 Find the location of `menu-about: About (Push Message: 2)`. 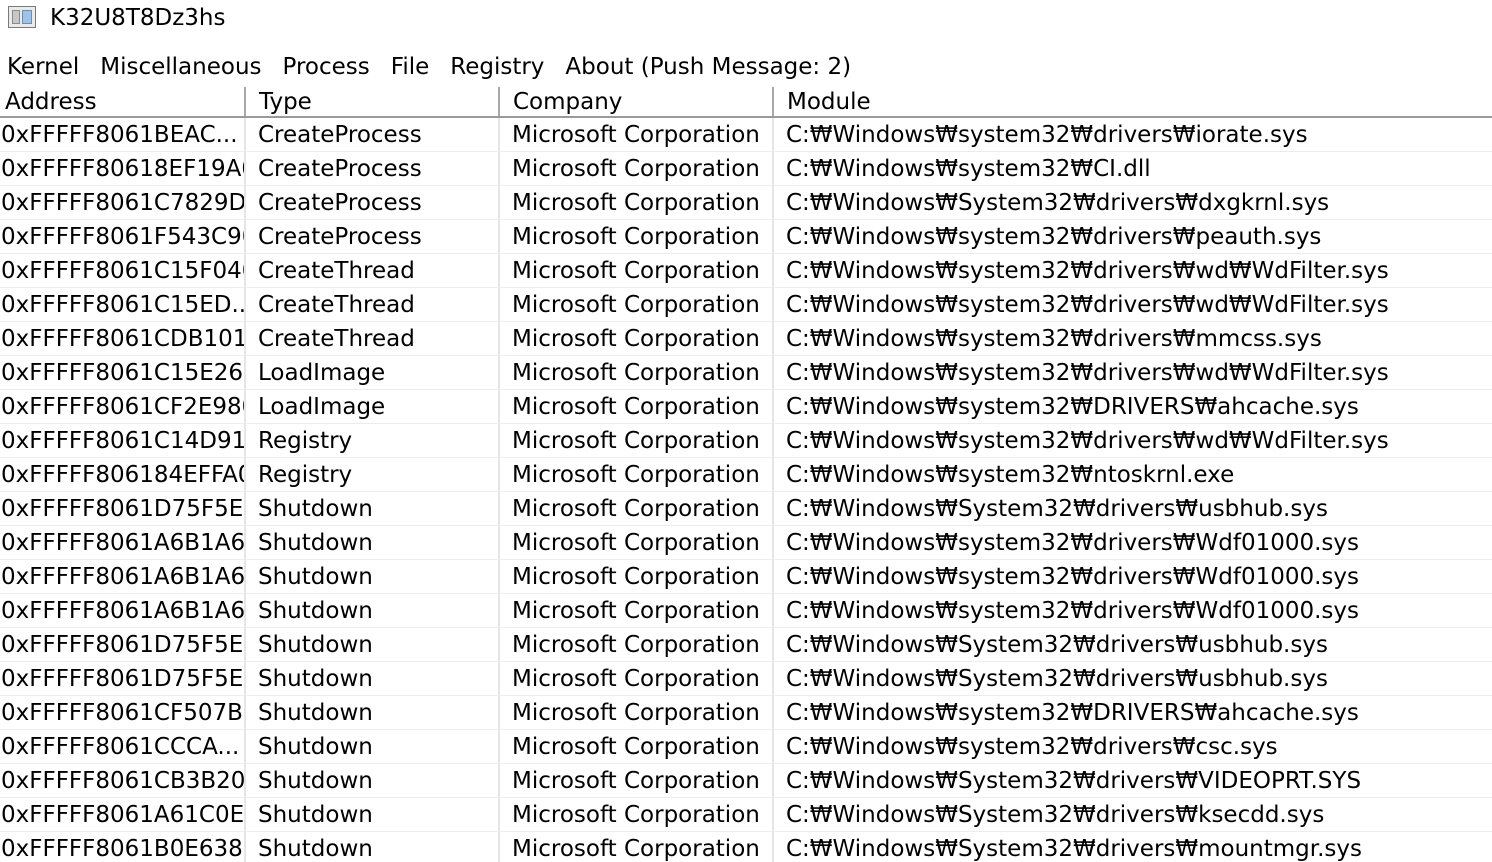

menu-about: About (Push Message: 2) is located at coordinates (708, 68).